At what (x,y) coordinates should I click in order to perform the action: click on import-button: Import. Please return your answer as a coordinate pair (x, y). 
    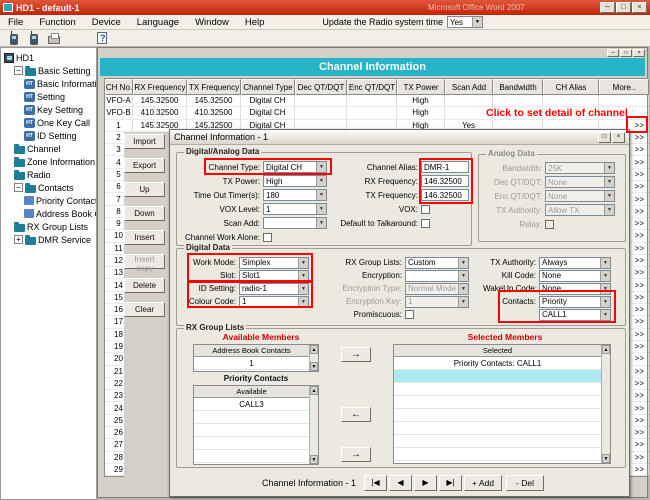
    Looking at the image, I should click on (144, 141).